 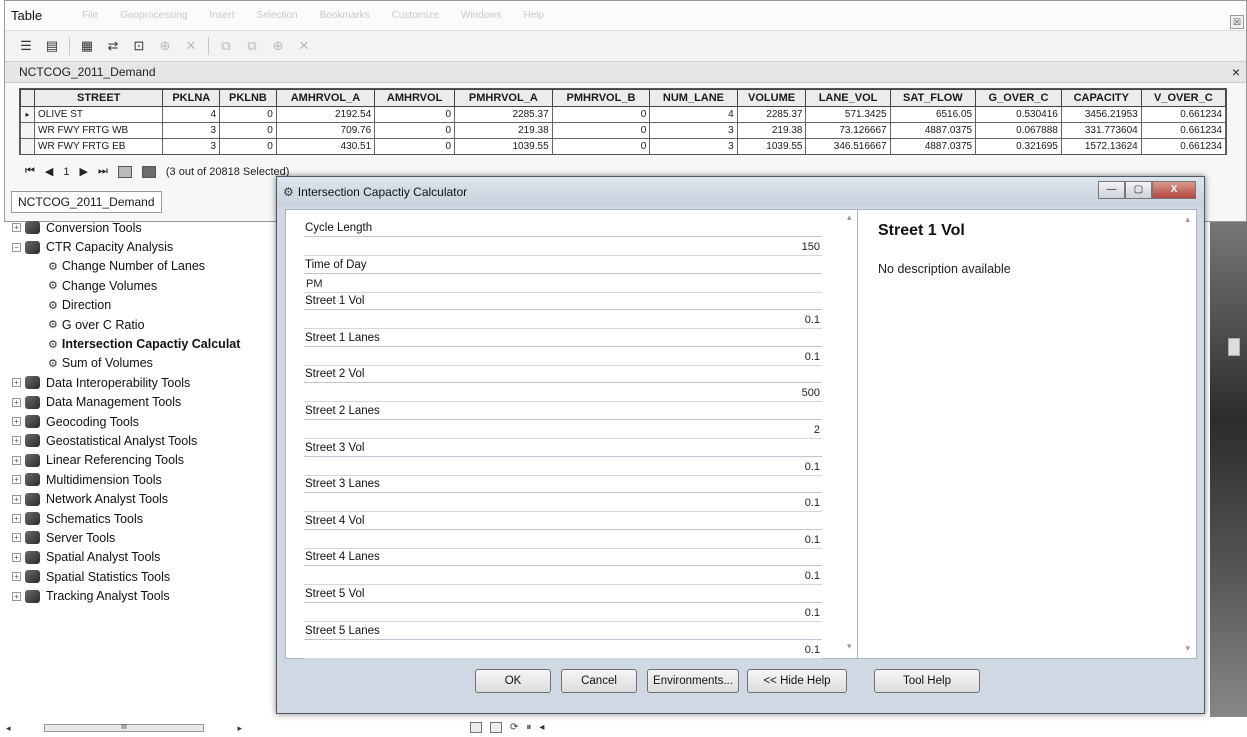 I want to click on delete-icon: ✕, so click(x=304, y=46).